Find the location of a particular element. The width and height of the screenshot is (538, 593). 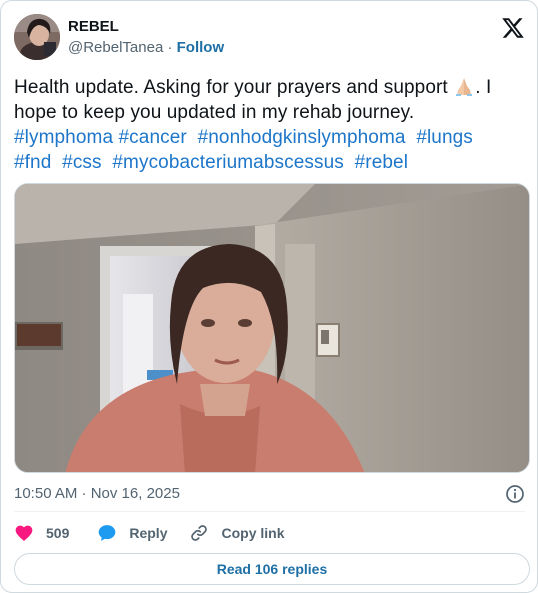

reply-label: Reply is located at coordinates (148, 533).